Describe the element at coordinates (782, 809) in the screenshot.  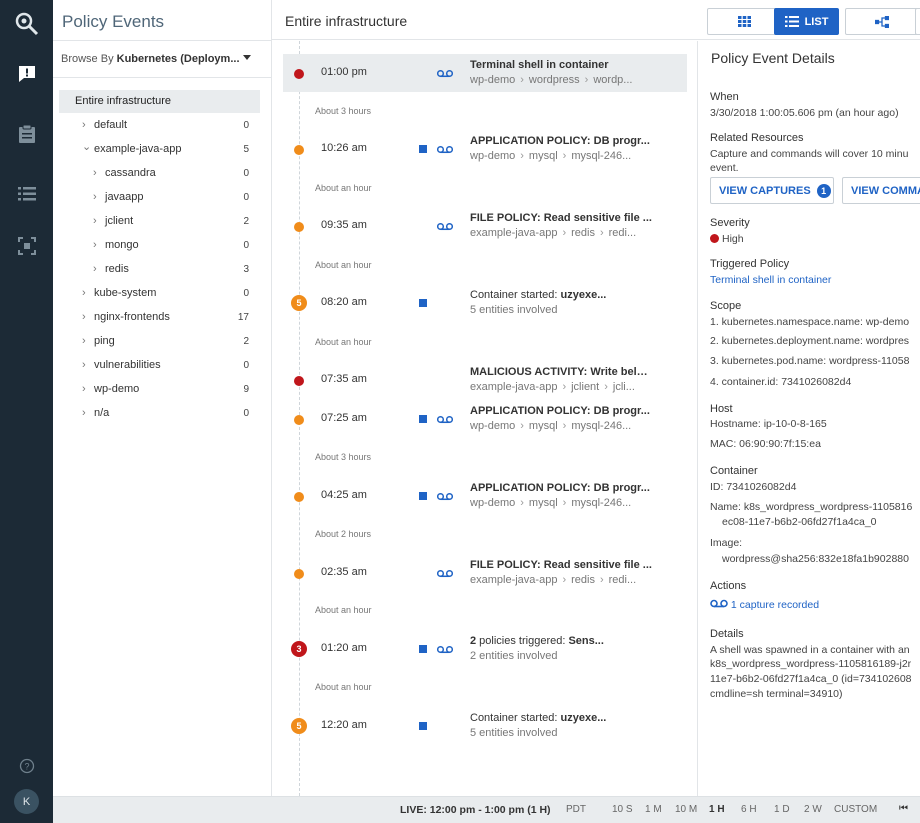
I see `range-1d: 1 D` at that location.